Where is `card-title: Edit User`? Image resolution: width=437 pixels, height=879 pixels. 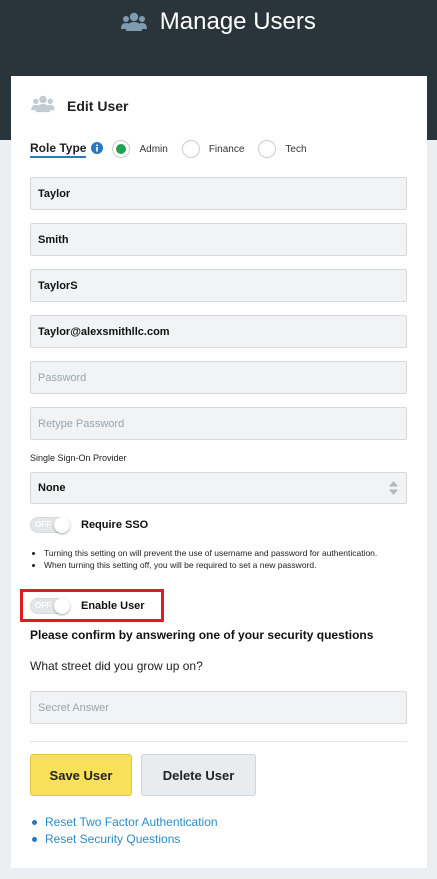 card-title: Edit User is located at coordinates (98, 106).